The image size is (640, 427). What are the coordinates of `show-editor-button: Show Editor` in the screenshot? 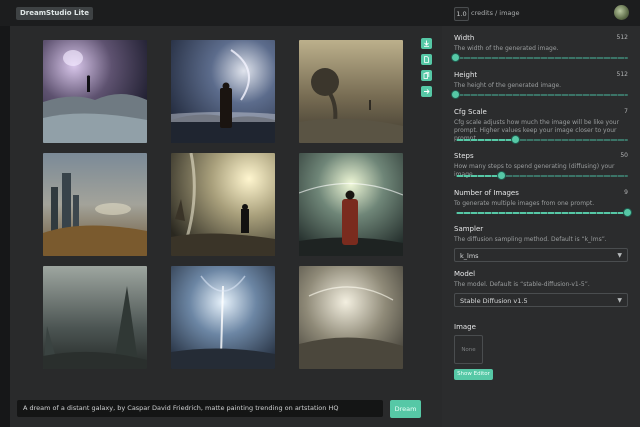 It's located at (473, 374).